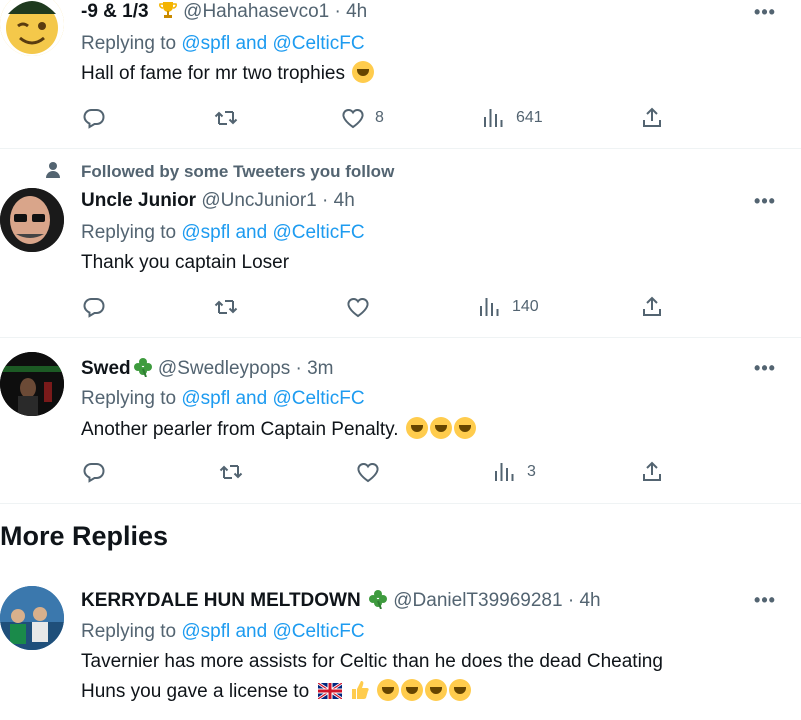  What do you see at coordinates (115, 11) in the screenshot?
I see `display-name-text: -9 & 1/3` at bounding box center [115, 11].